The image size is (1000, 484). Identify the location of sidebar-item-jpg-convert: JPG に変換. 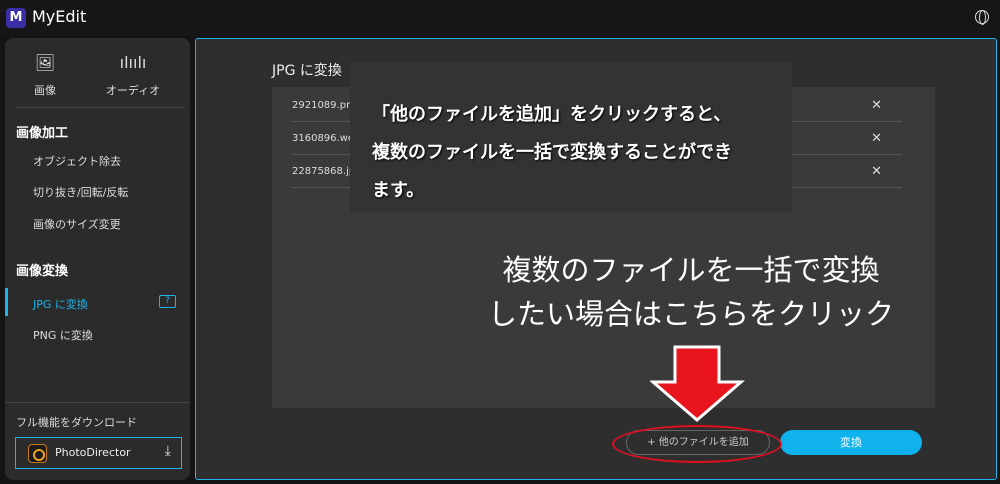
(60, 304).